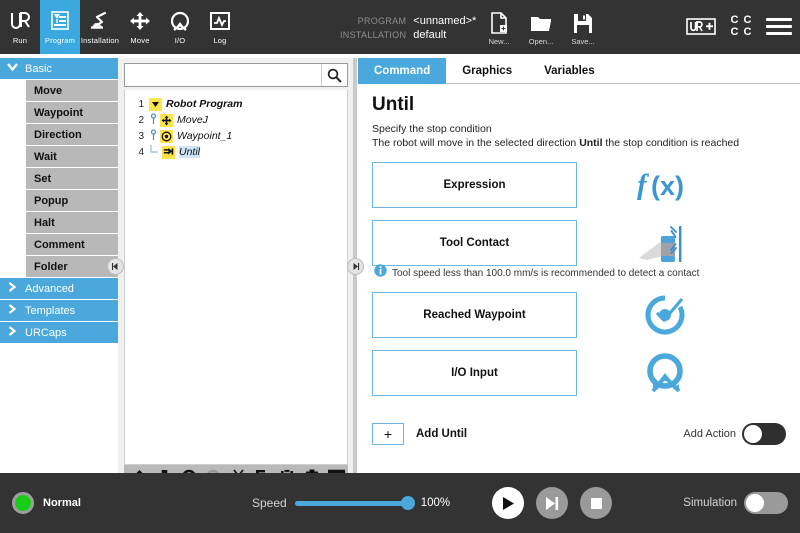 The height and width of the screenshot is (533, 800). Describe the element at coordinates (665, 315) in the screenshot. I see `reached-waypoint-icon` at that location.